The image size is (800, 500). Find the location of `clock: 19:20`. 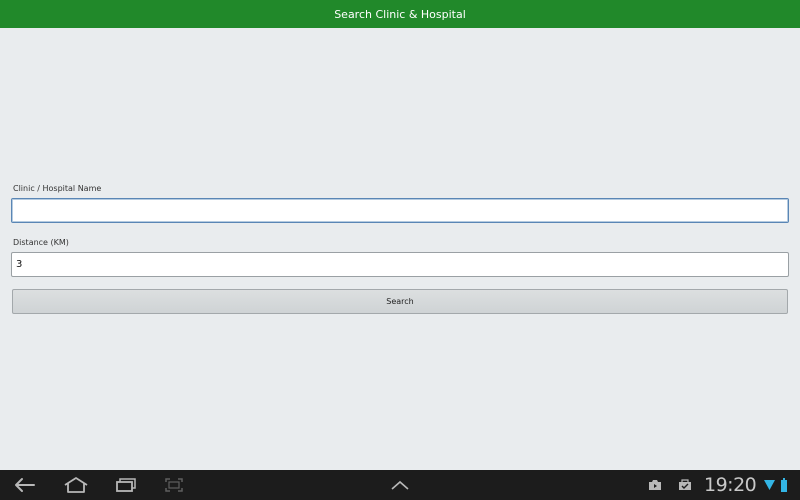

clock: 19:20 is located at coordinates (730, 485).